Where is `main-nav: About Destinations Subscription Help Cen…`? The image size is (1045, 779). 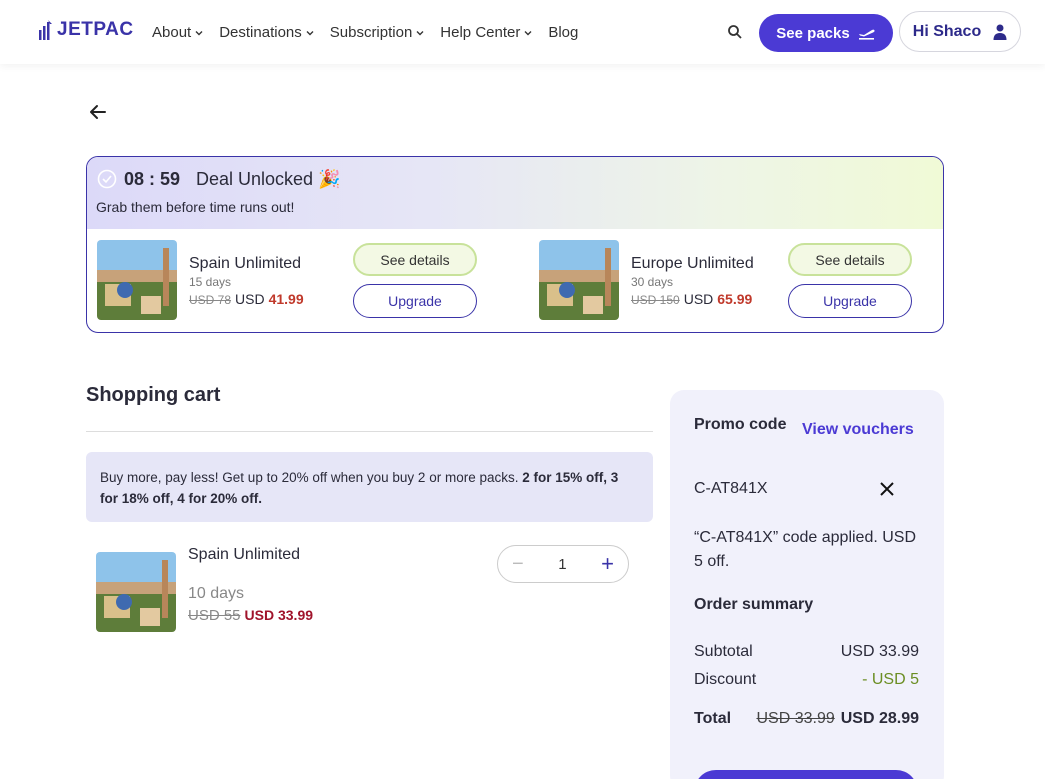
main-nav: About Destinations Subscription Help Cen… is located at coordinates (373, 32).